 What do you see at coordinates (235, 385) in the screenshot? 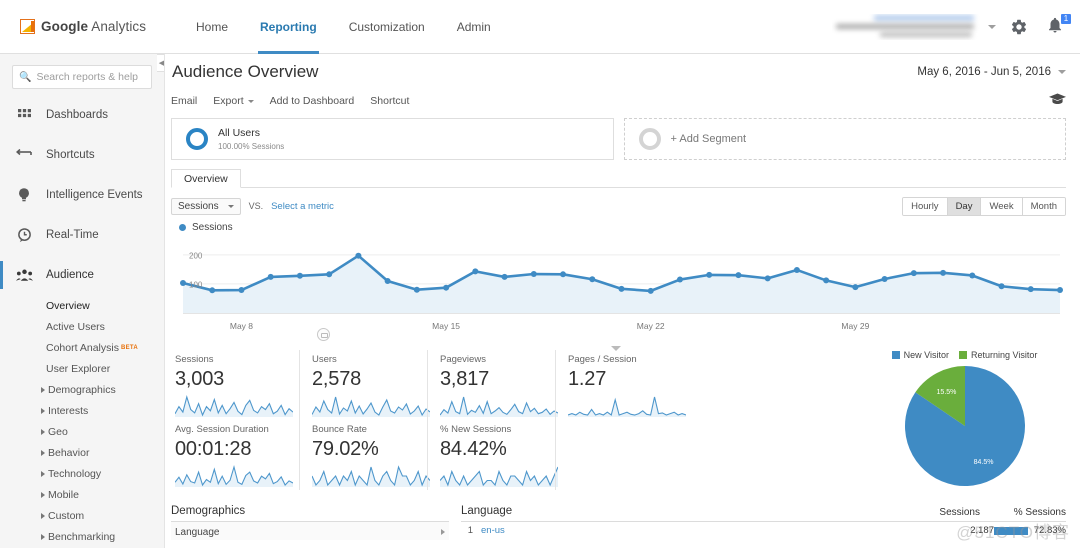
I see `kpi-sessions: Sessions 3,003` at bounding box center [235, 385].